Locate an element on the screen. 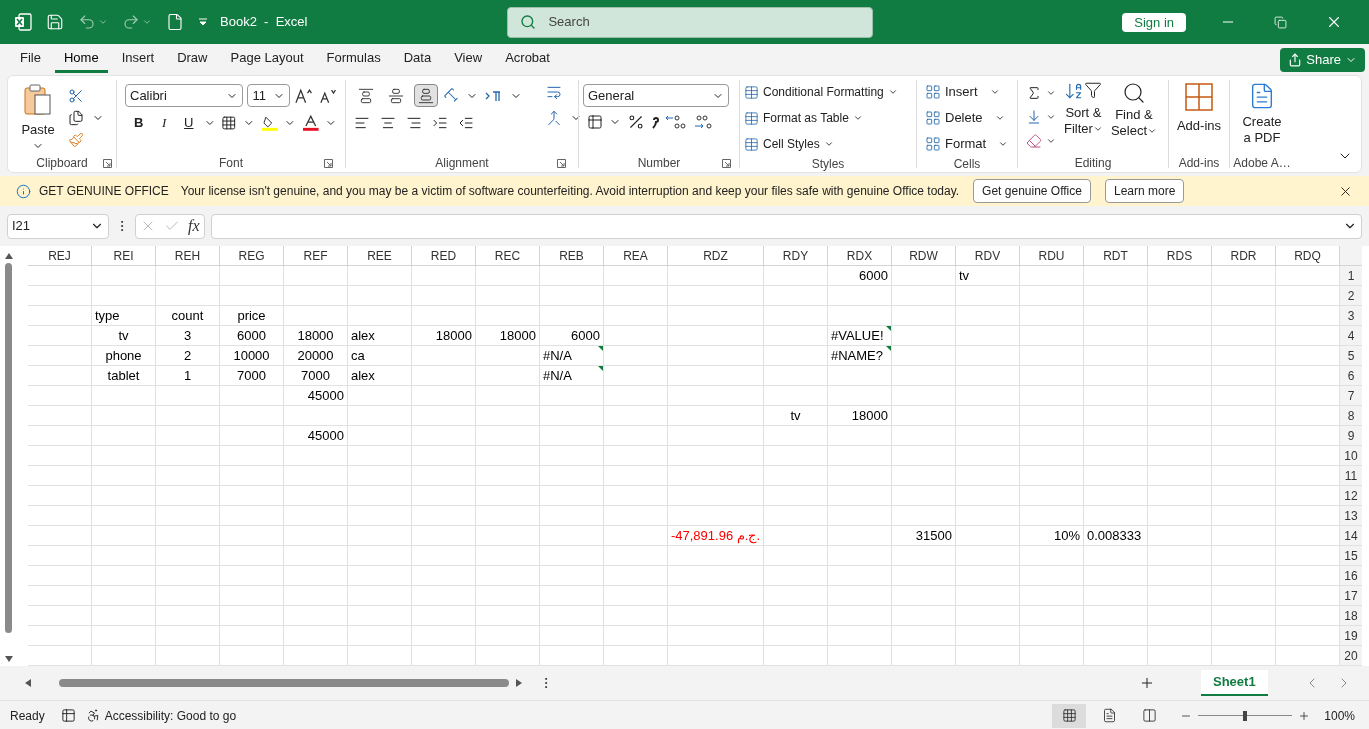  column-header: RDZ is located at coordinates (716, 256).